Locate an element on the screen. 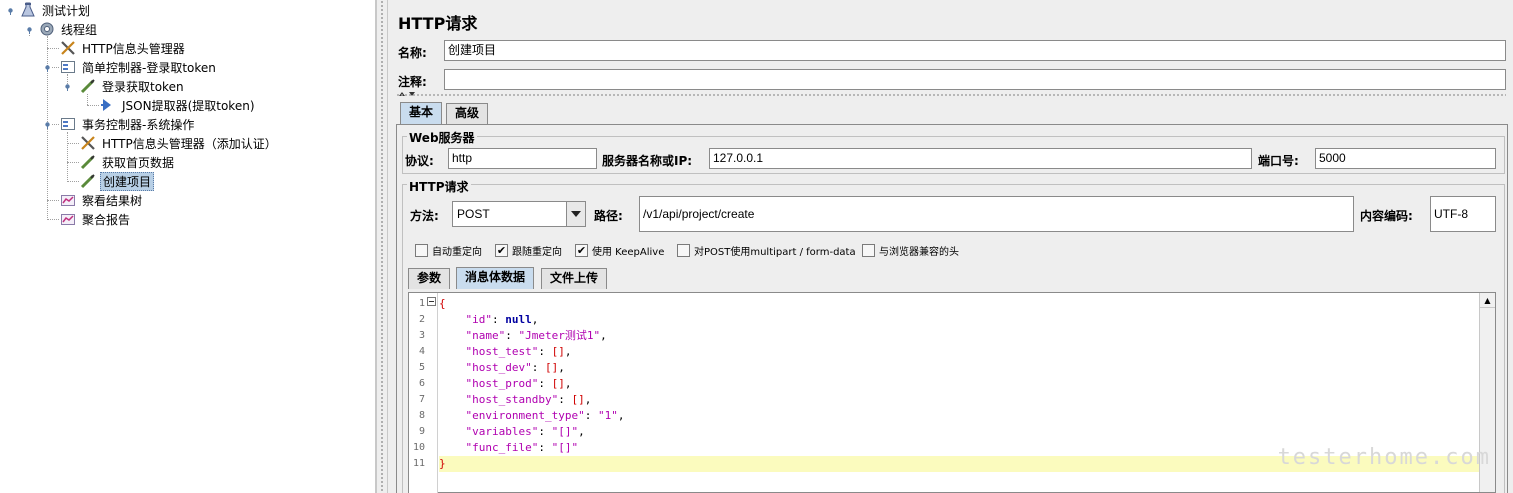  method-label: 方法: is located at coordinates (424, 216).